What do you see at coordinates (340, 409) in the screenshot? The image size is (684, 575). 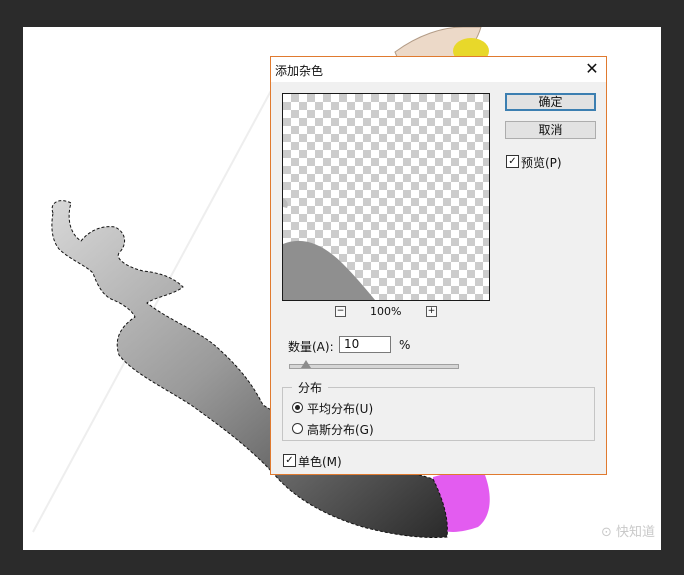 I see `uniform-label: 平均分布(U)` at bounding box center [340, 409].